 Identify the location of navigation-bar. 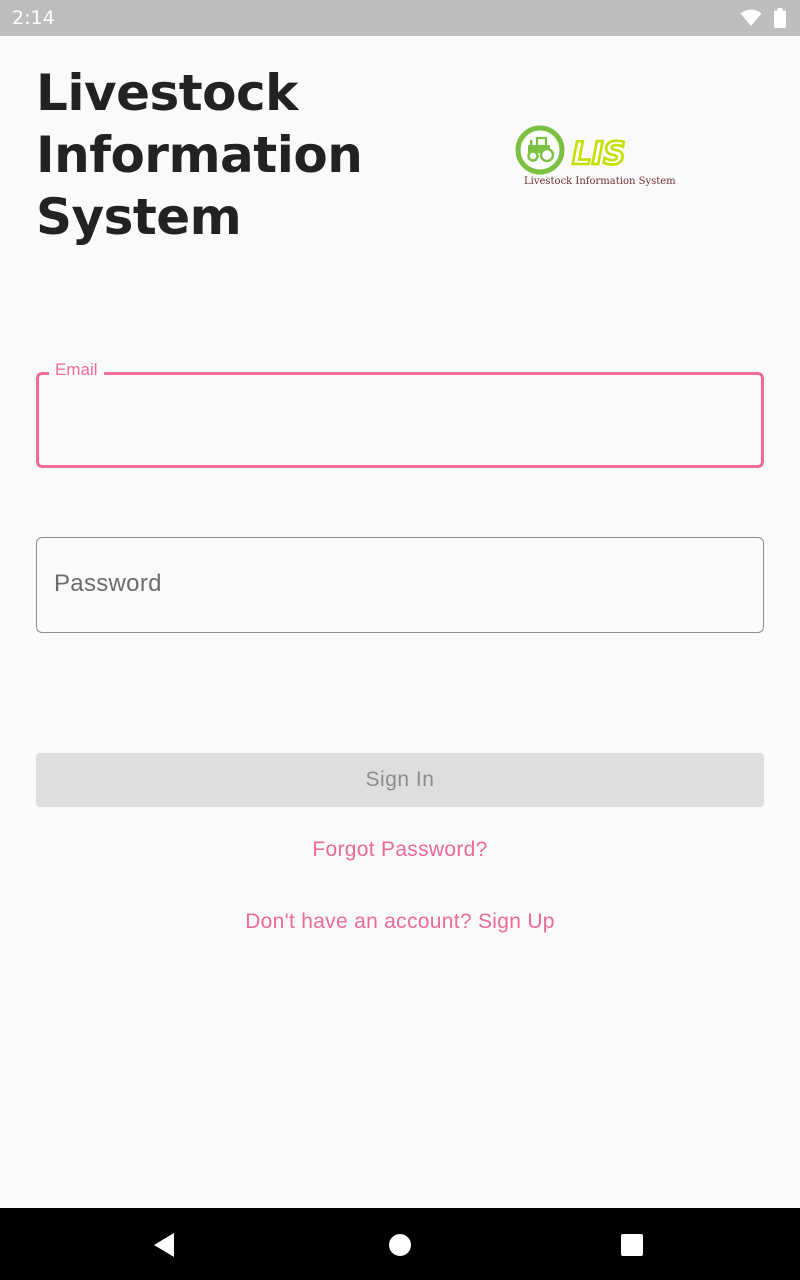
(400, 1244).